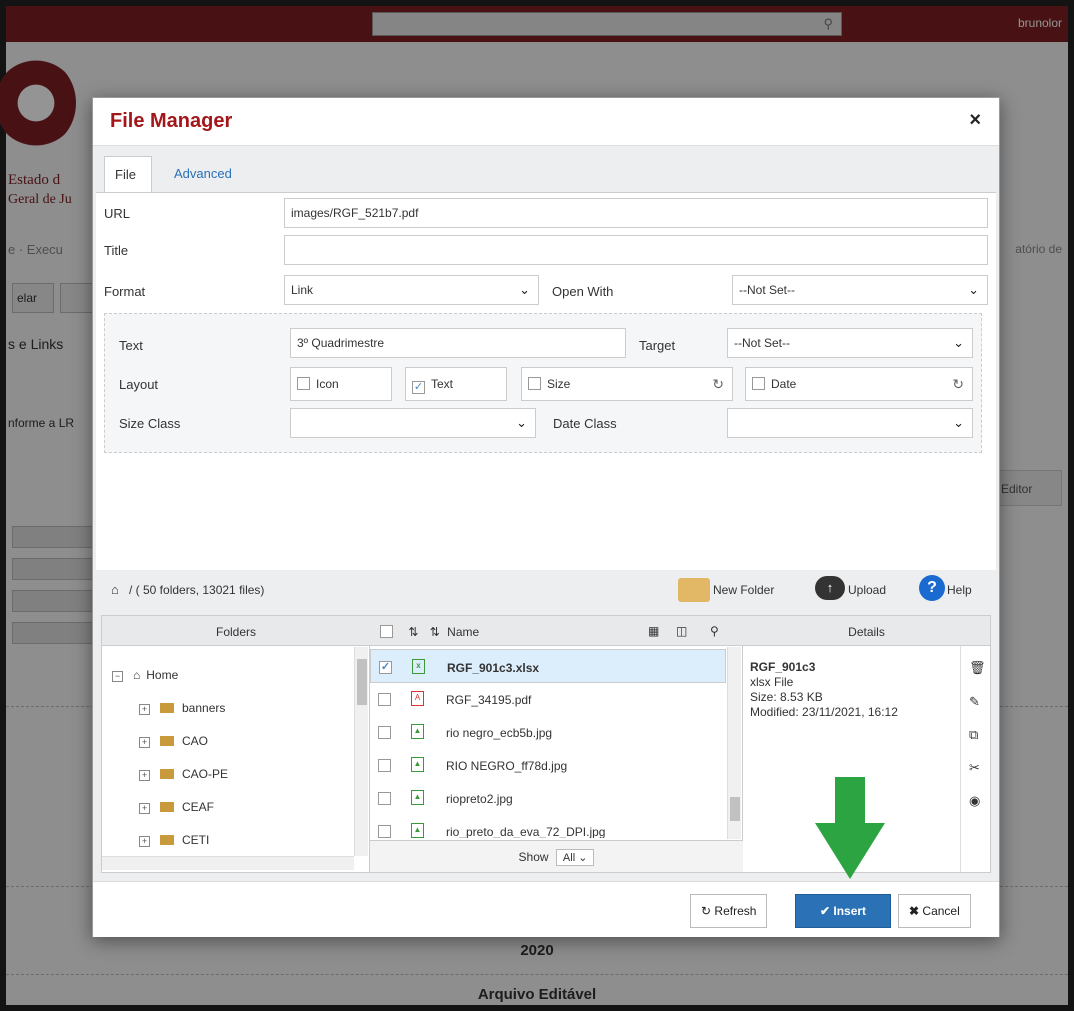  Describe the element at coordinates (548, 765) in the screenshot. I see `file-row: ▲ RIO NEGRO_ff78d.jpg` at that location.